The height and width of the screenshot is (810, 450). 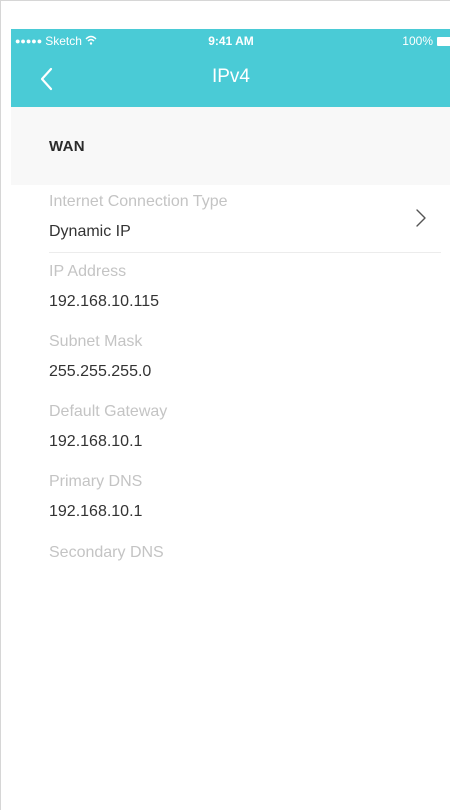 I want to click on connection-type-label: Internet Connection Type, so click(x=138, y=201).